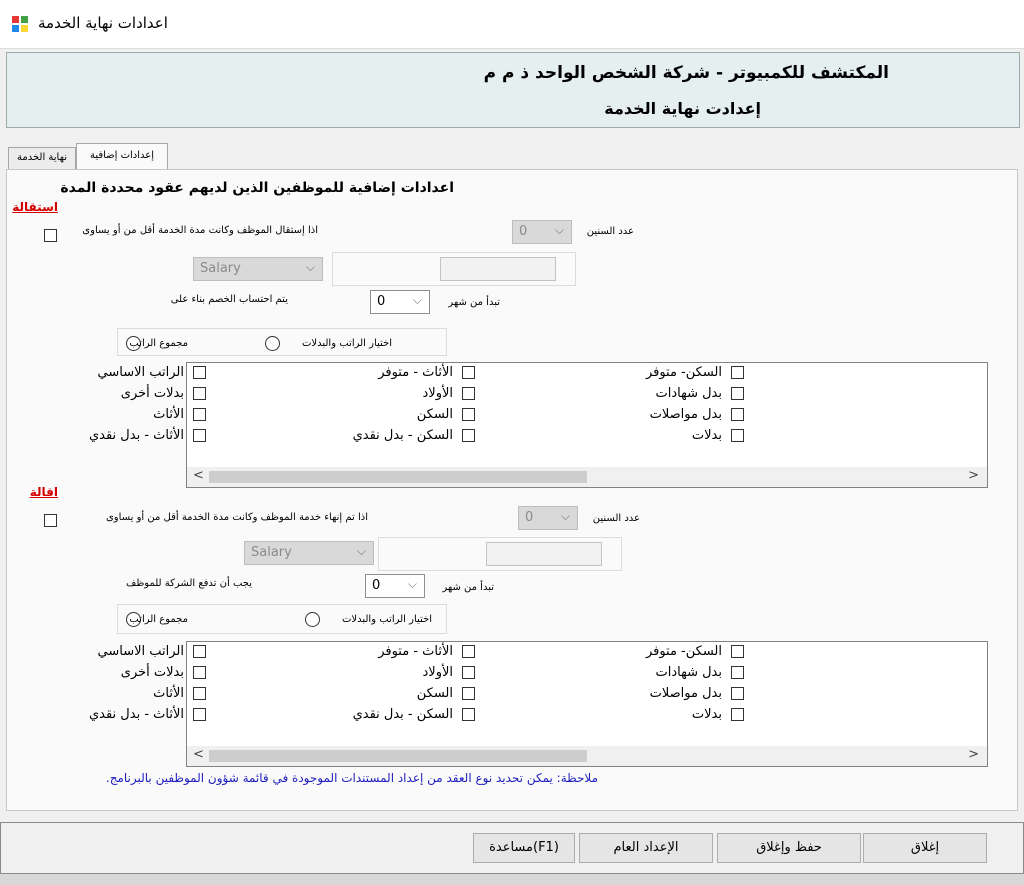 The width and height of the screenshot is (1024, 885). Describe the element at coordinates (140, 651) in the screenshot. I see `item-label: الراتب الاساسي` at that location.